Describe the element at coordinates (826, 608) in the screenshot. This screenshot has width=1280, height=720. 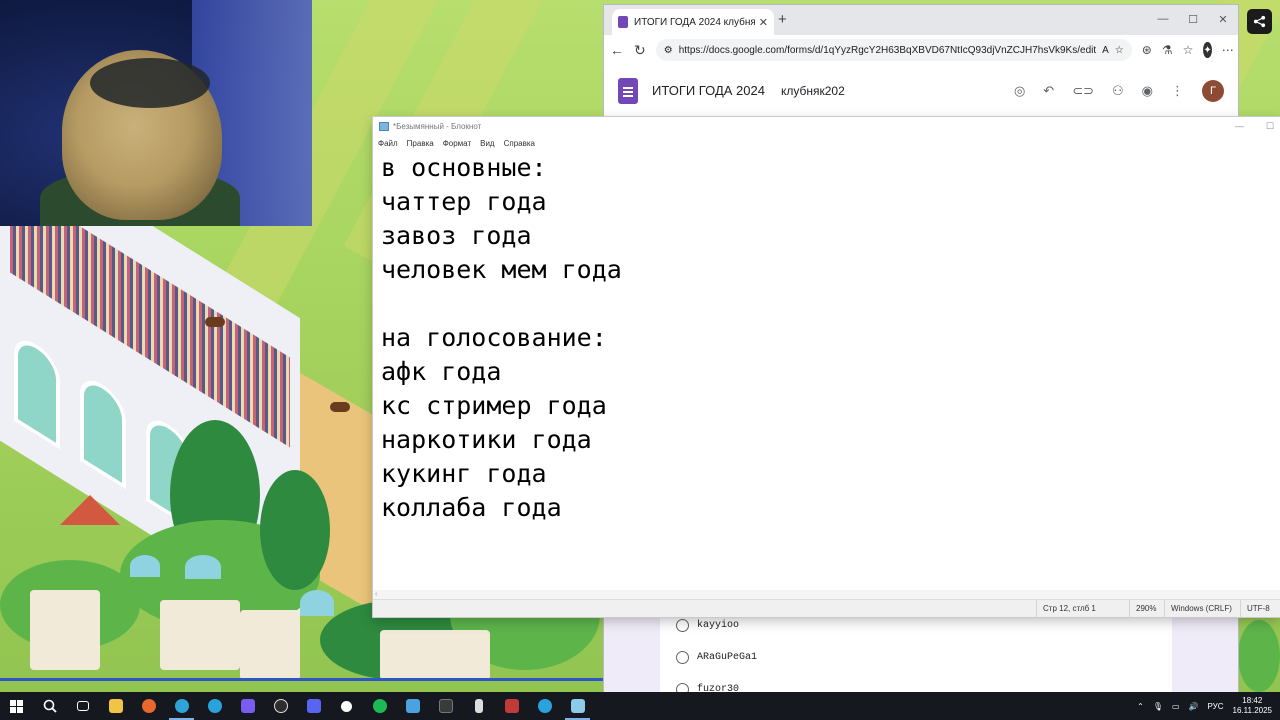
I see `notepad-statusbar: Стр 12, стлб 1 290% Windows (CRLF) UTF-8` at that location.